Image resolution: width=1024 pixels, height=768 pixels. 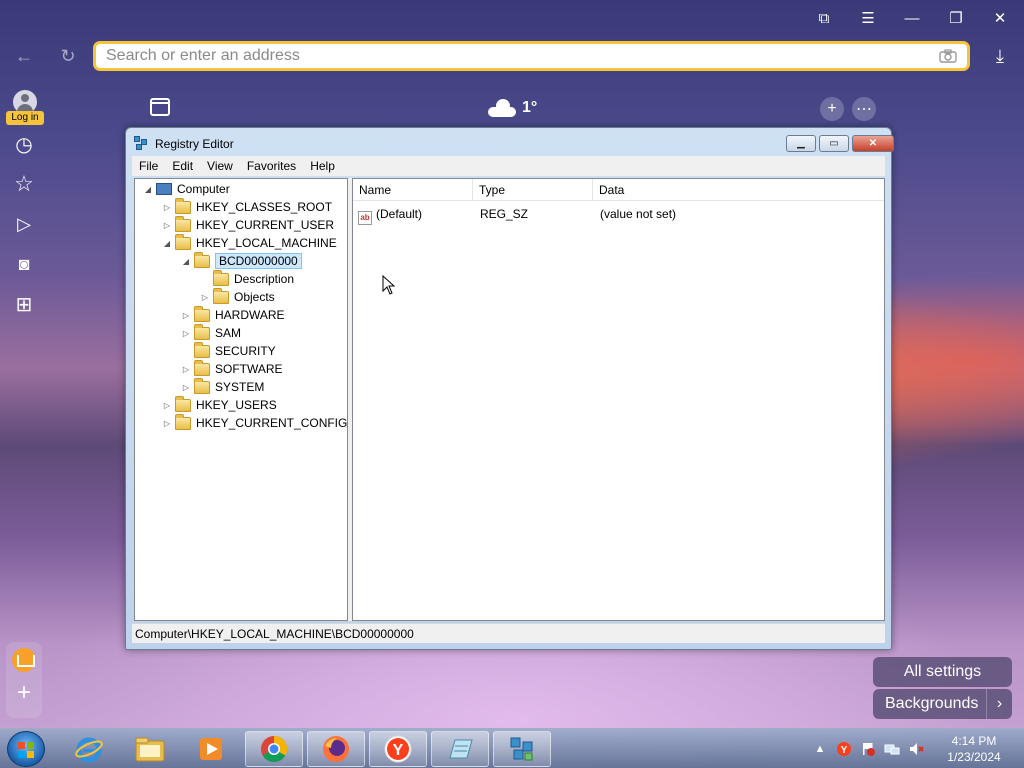 What do you see at coordinates (24, 264) in the screenshot?
I see `screenshot-icon: ◙` at bounding box center [24, 264].